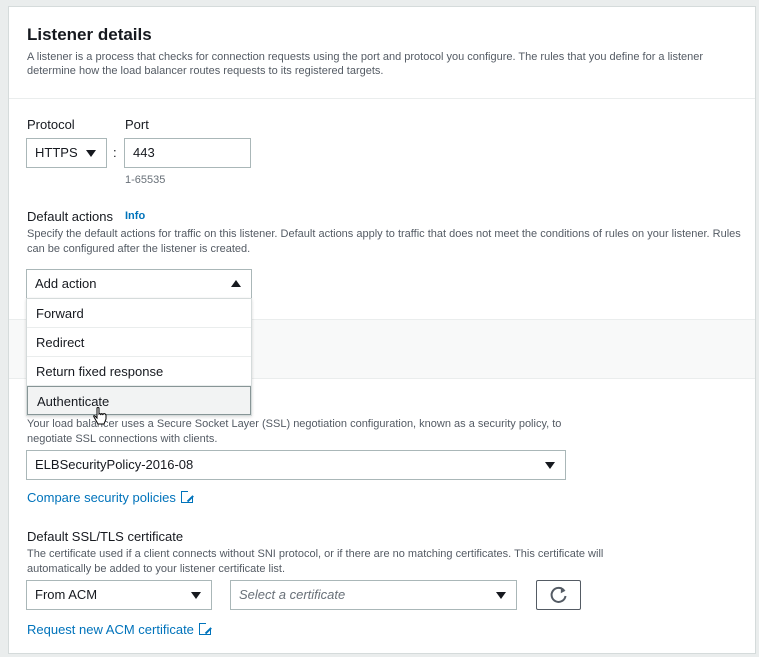  Describe the element at coordinates (139, 400) in the screenshot. I see `option-authenticate: Authenticate` at that location.